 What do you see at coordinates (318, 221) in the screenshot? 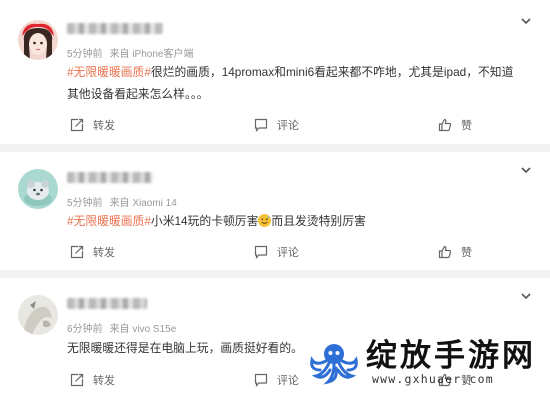
I see `comment-body-cont: 而且发烫特别厉害` at bounding box center [318, 221].